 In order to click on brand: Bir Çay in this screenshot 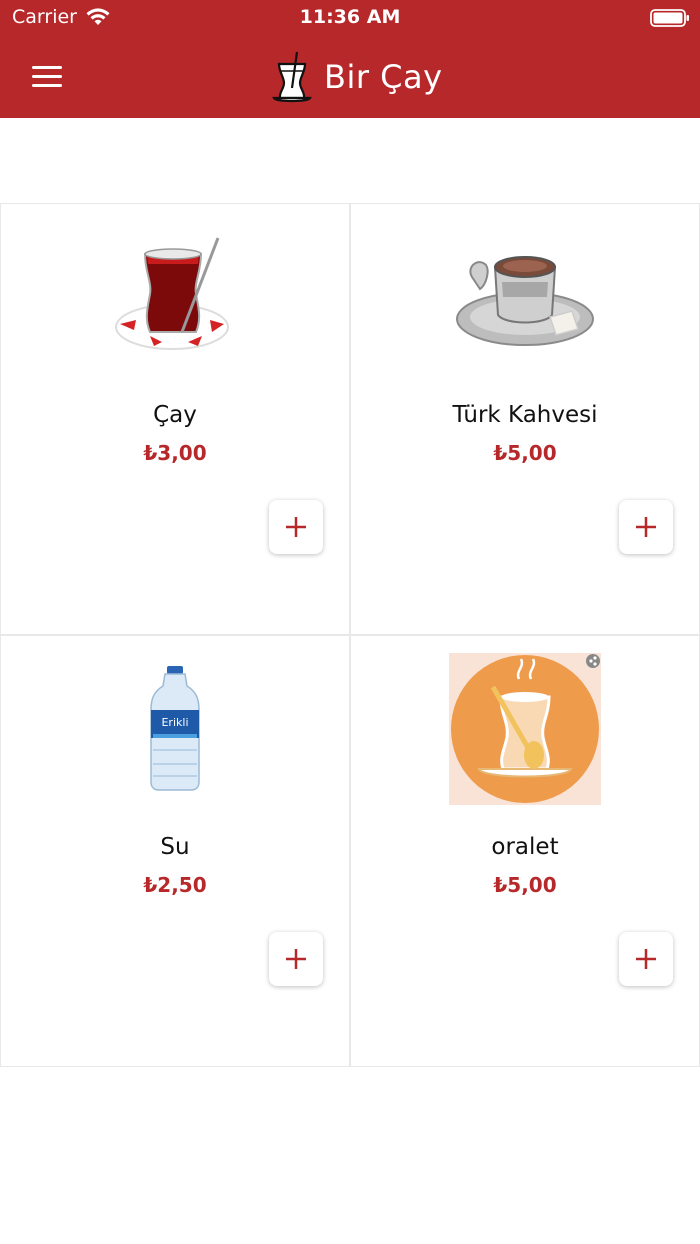, I will do `click(356, 77)`.